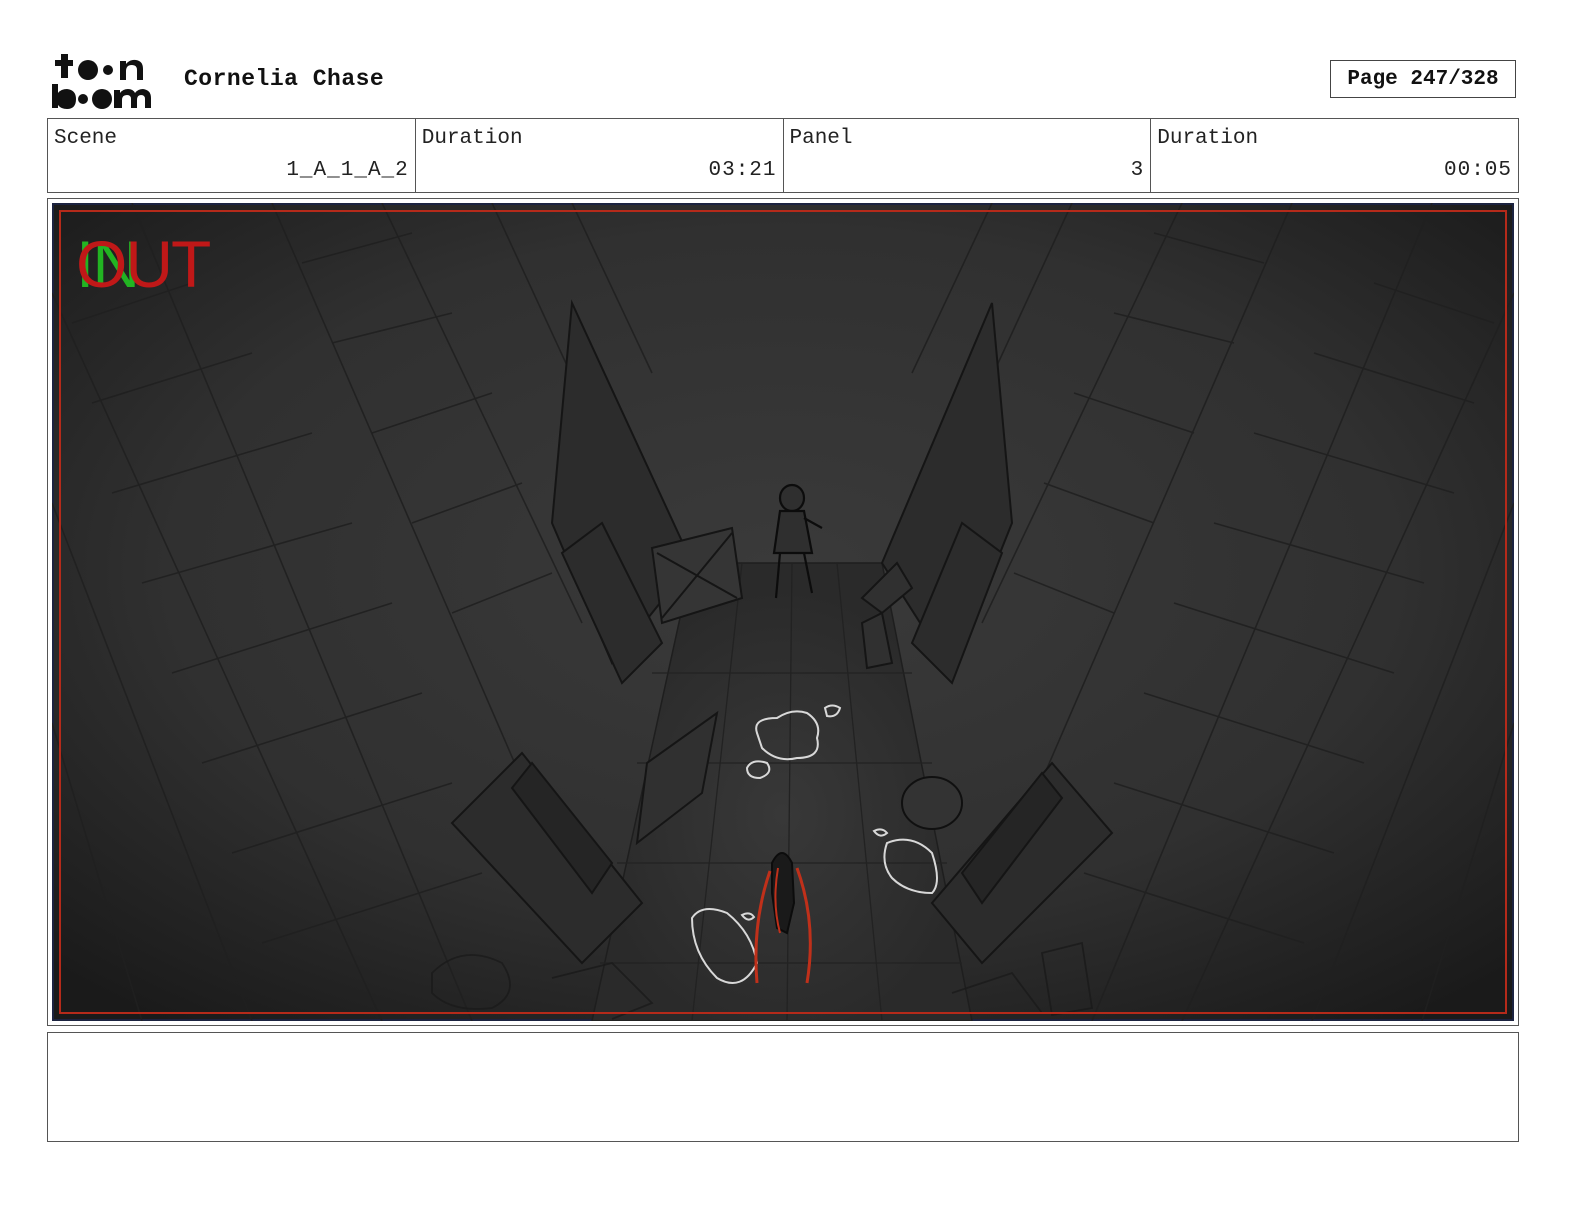  Describe the element at coordinates (742, 170) in the screenshot. I see `scene-duration-value: 03:21` at that location.